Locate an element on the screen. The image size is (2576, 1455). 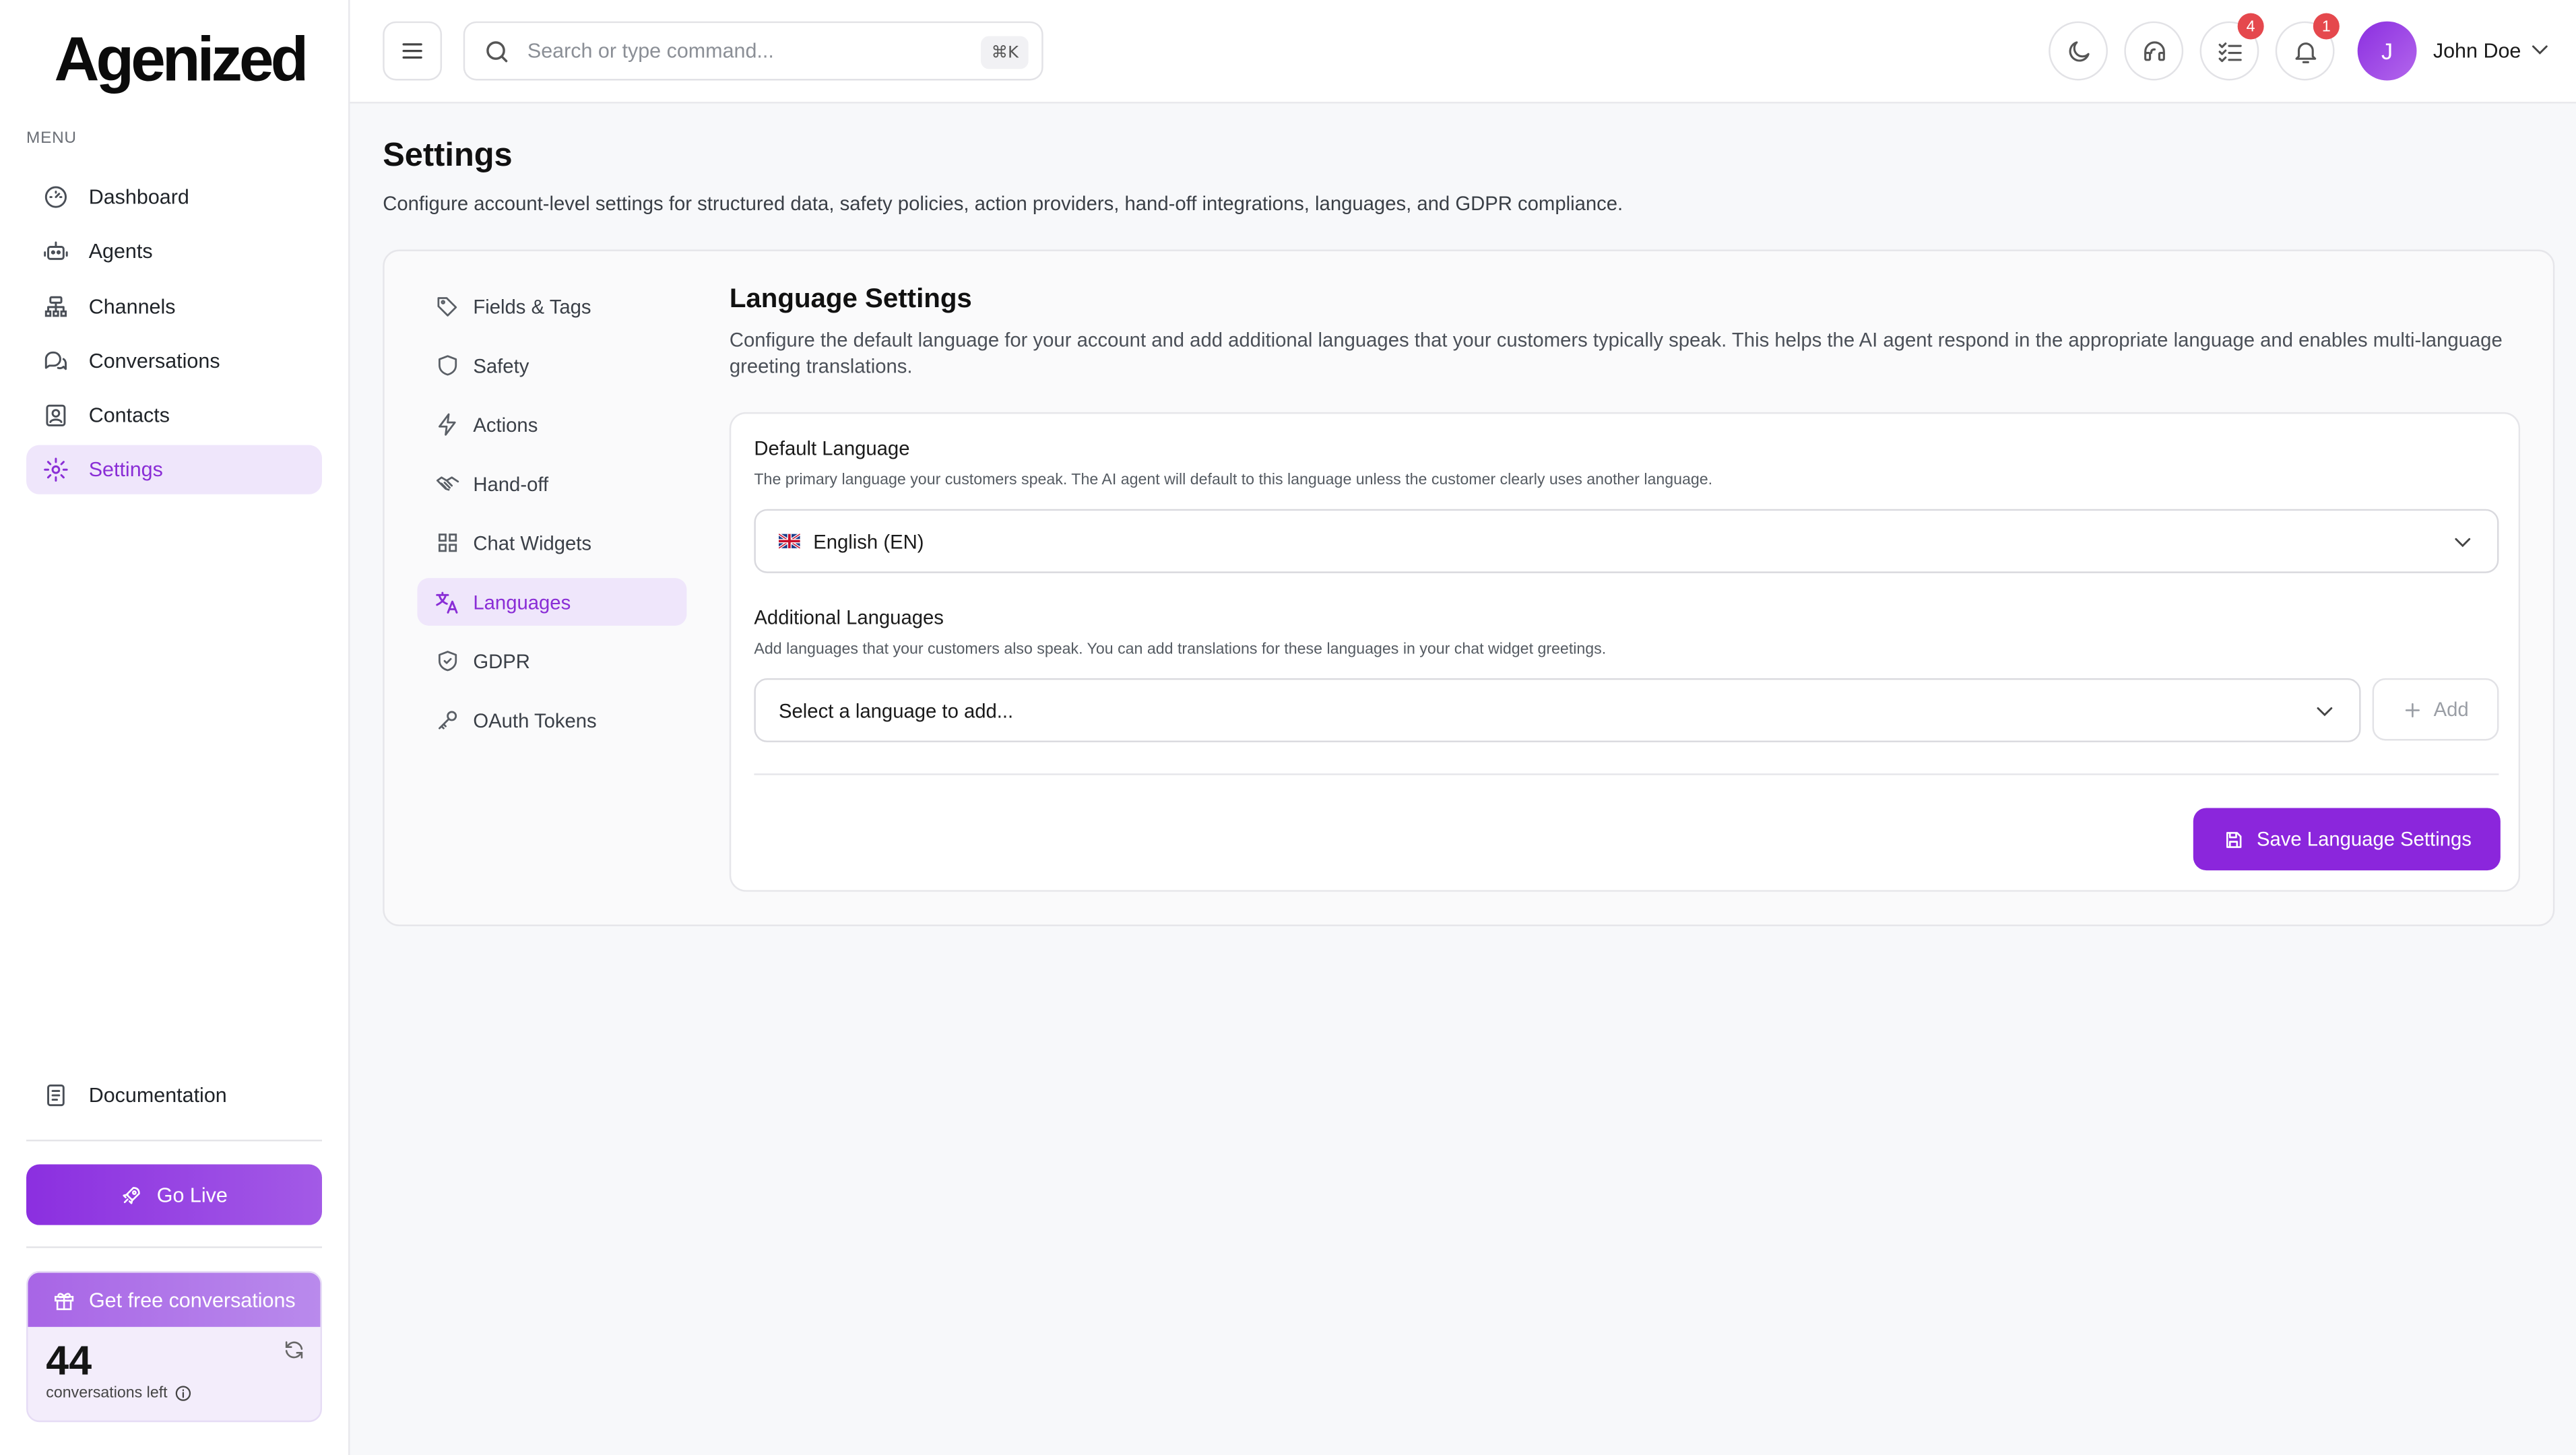
form-divider is located at coordinates (1627, 774).